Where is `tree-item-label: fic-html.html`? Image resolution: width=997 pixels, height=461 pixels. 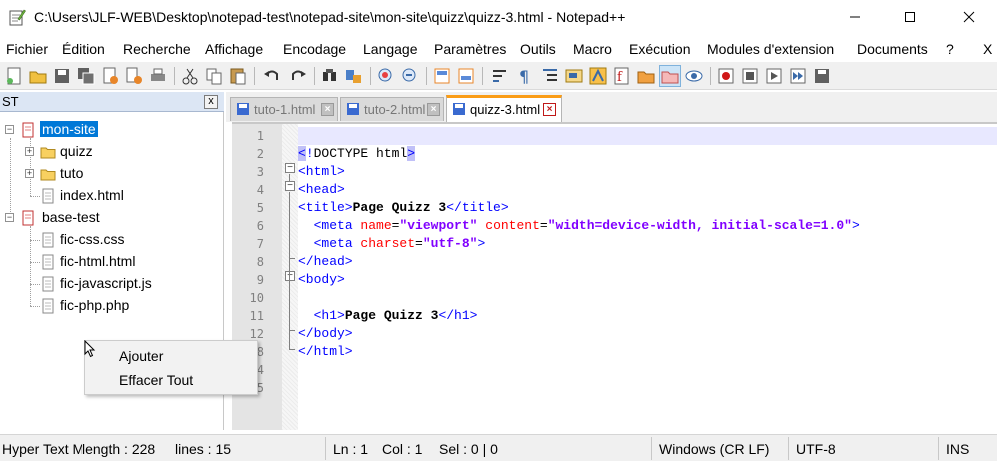
tree-item-label: fic-html.html is located at coordinates (98, 261).